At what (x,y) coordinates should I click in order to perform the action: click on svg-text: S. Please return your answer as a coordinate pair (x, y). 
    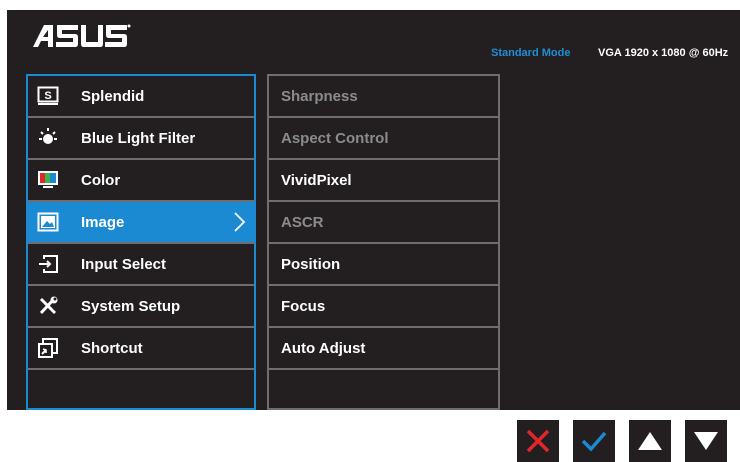
    Looking at the image, I should click on (47, 96).